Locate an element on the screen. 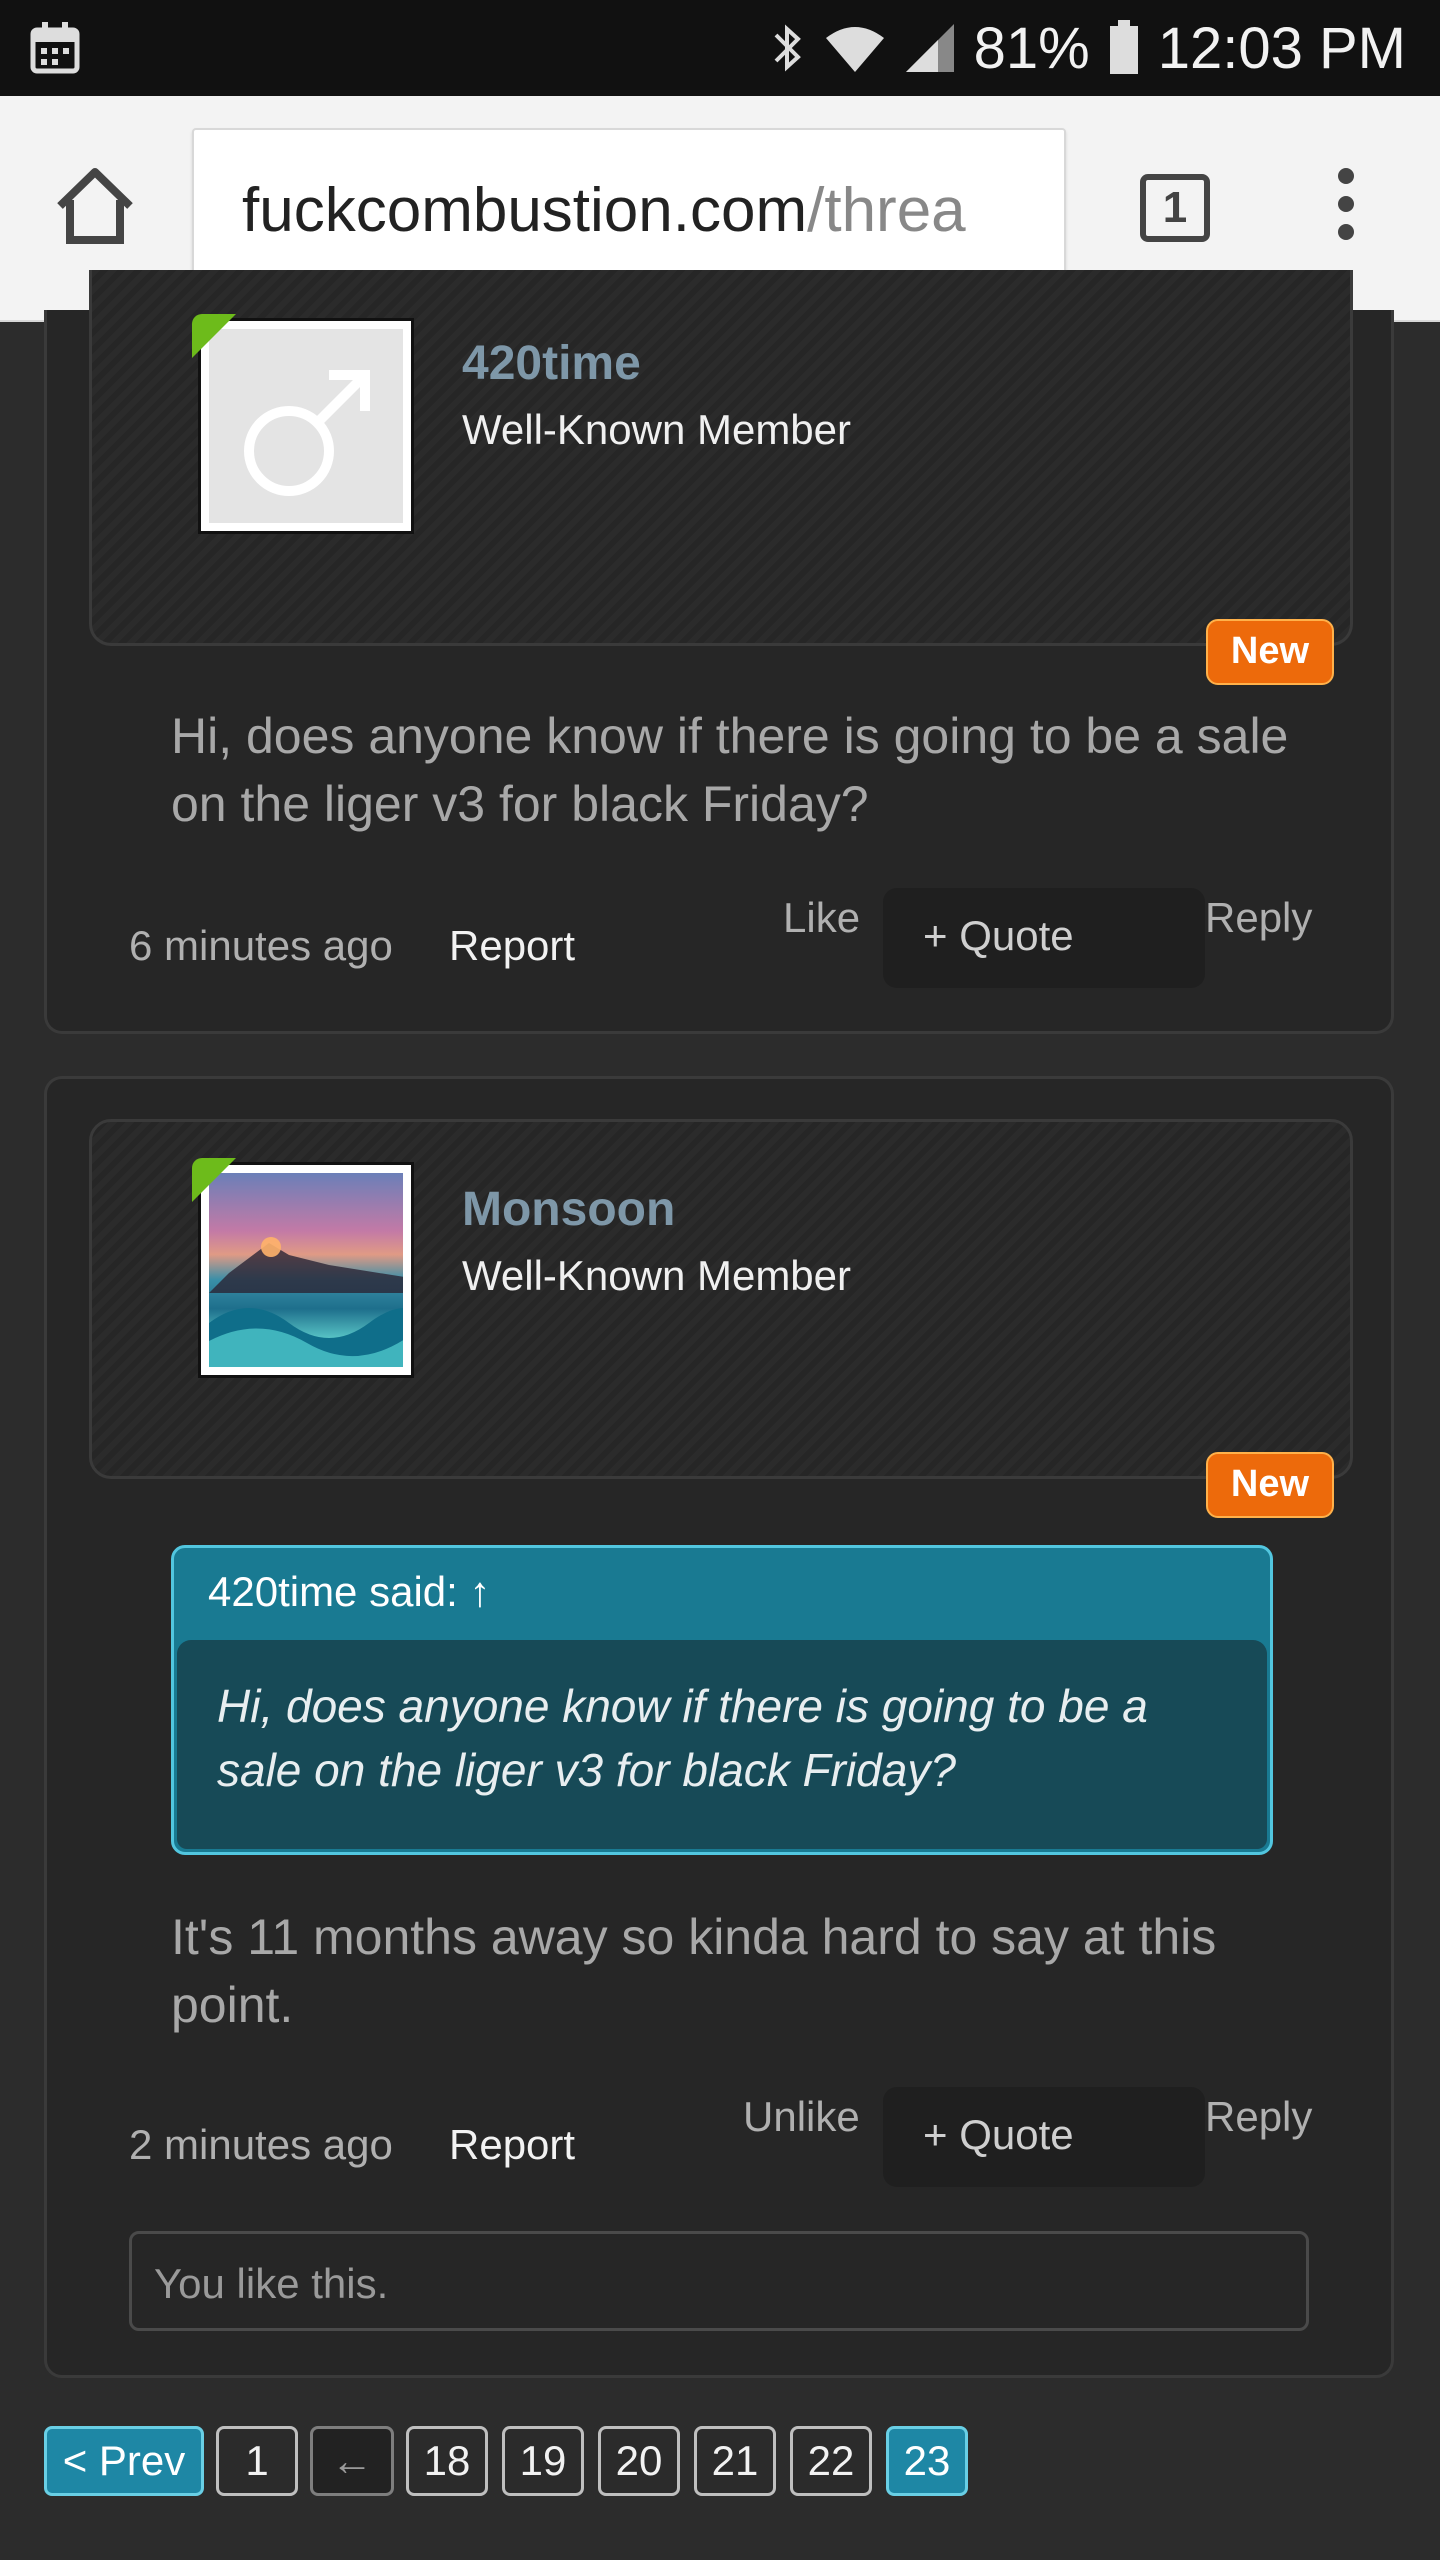 The image size is (1440, 2560). url-path: /threa is located at coordinates (886, 210).